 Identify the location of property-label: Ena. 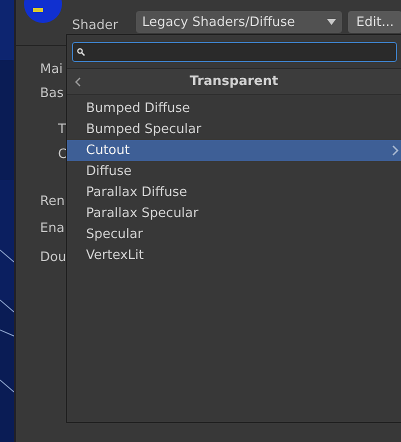
(52, 229).